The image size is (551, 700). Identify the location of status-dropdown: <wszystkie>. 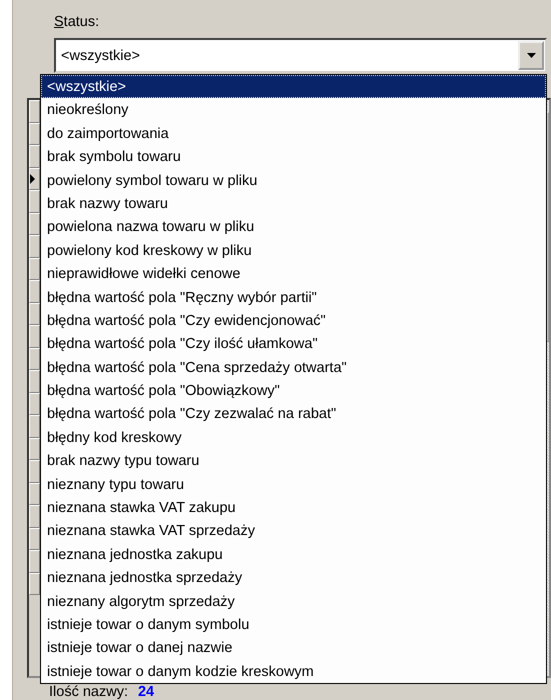
(300, 55).